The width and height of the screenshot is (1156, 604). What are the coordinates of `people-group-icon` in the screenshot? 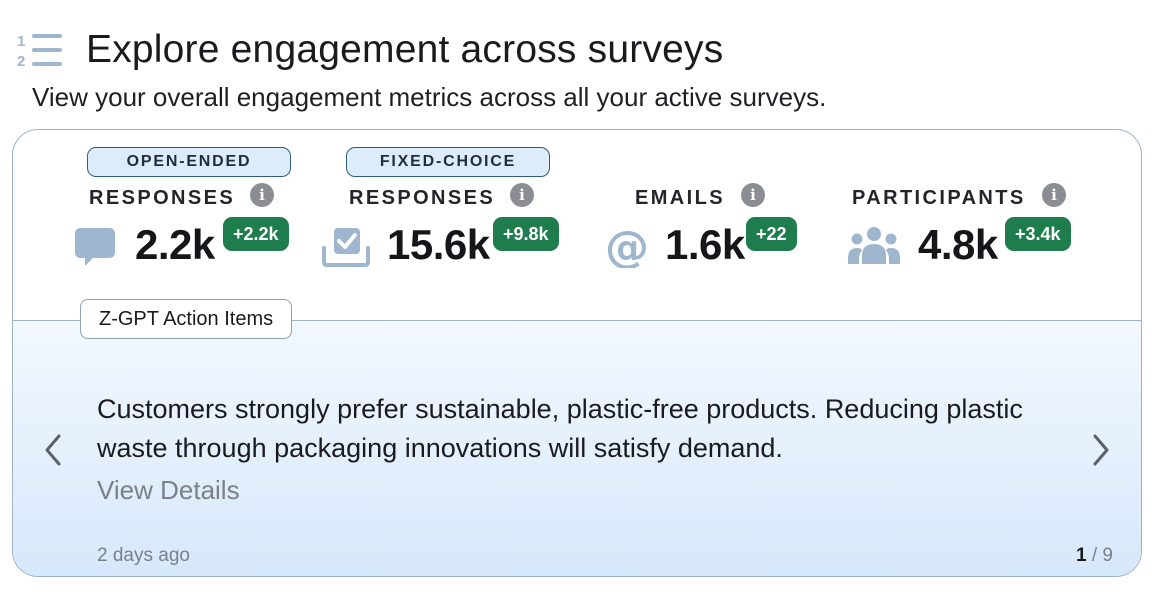 It's located at (874, 245).